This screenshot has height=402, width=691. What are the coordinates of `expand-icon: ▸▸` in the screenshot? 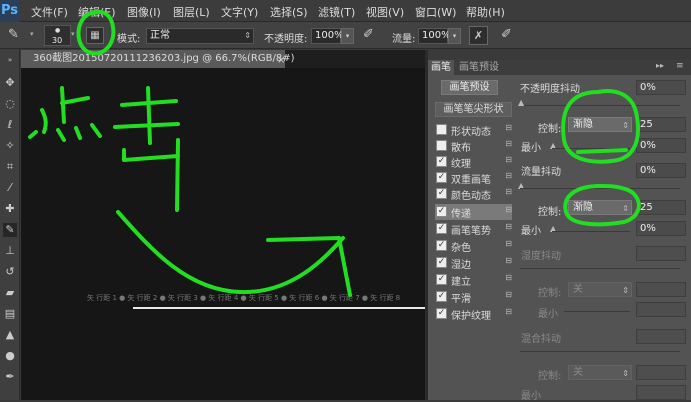 It's located at (660, 65).